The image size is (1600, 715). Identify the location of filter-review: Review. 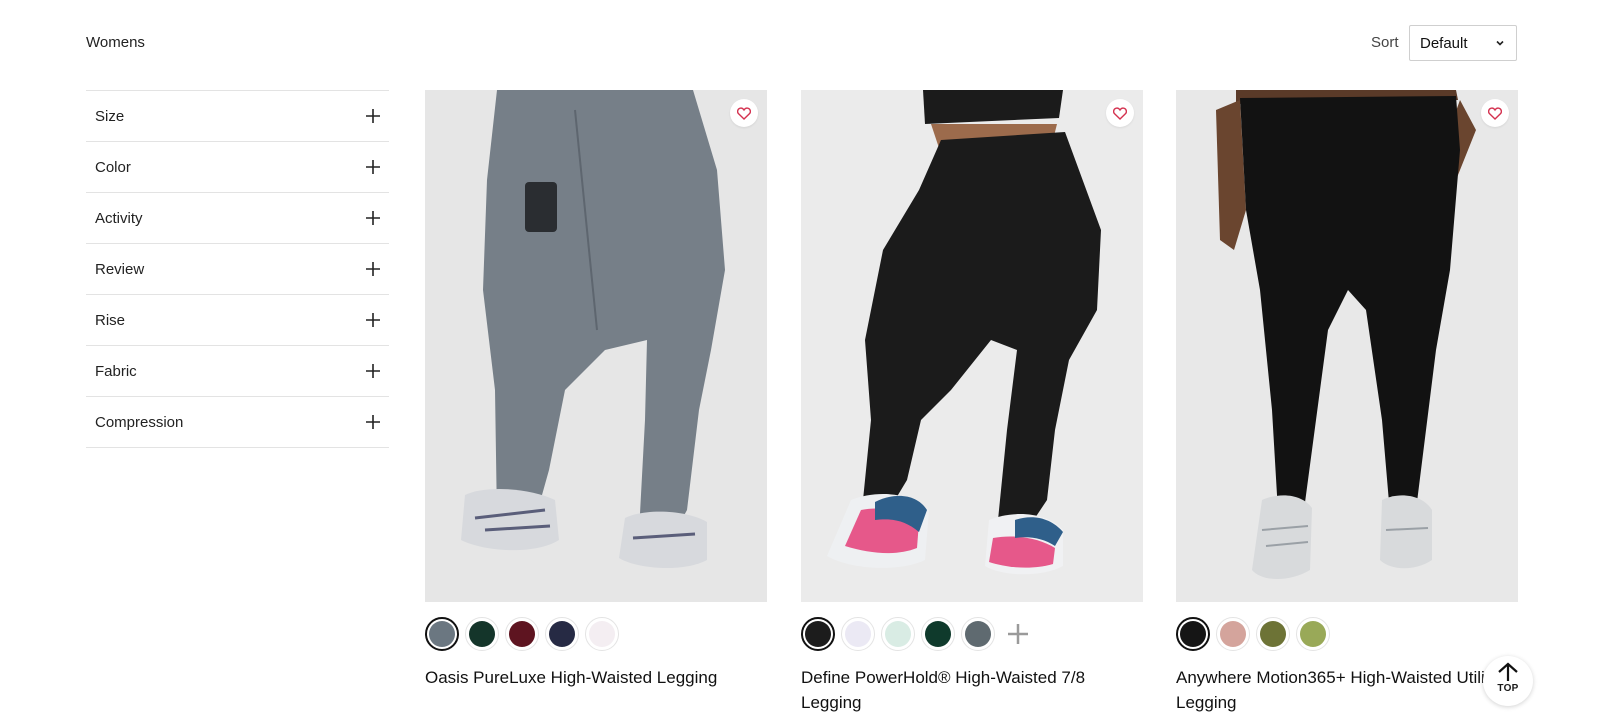
(237, 269).